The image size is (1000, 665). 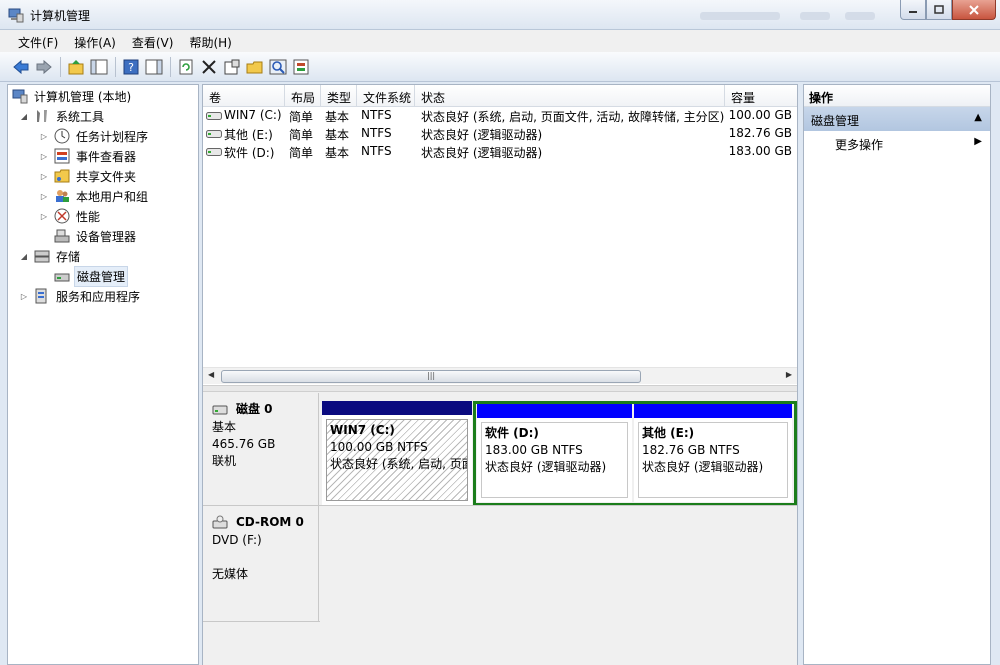 I want to click on tree-label: 任务计划程序, so click(x=112, y=136).